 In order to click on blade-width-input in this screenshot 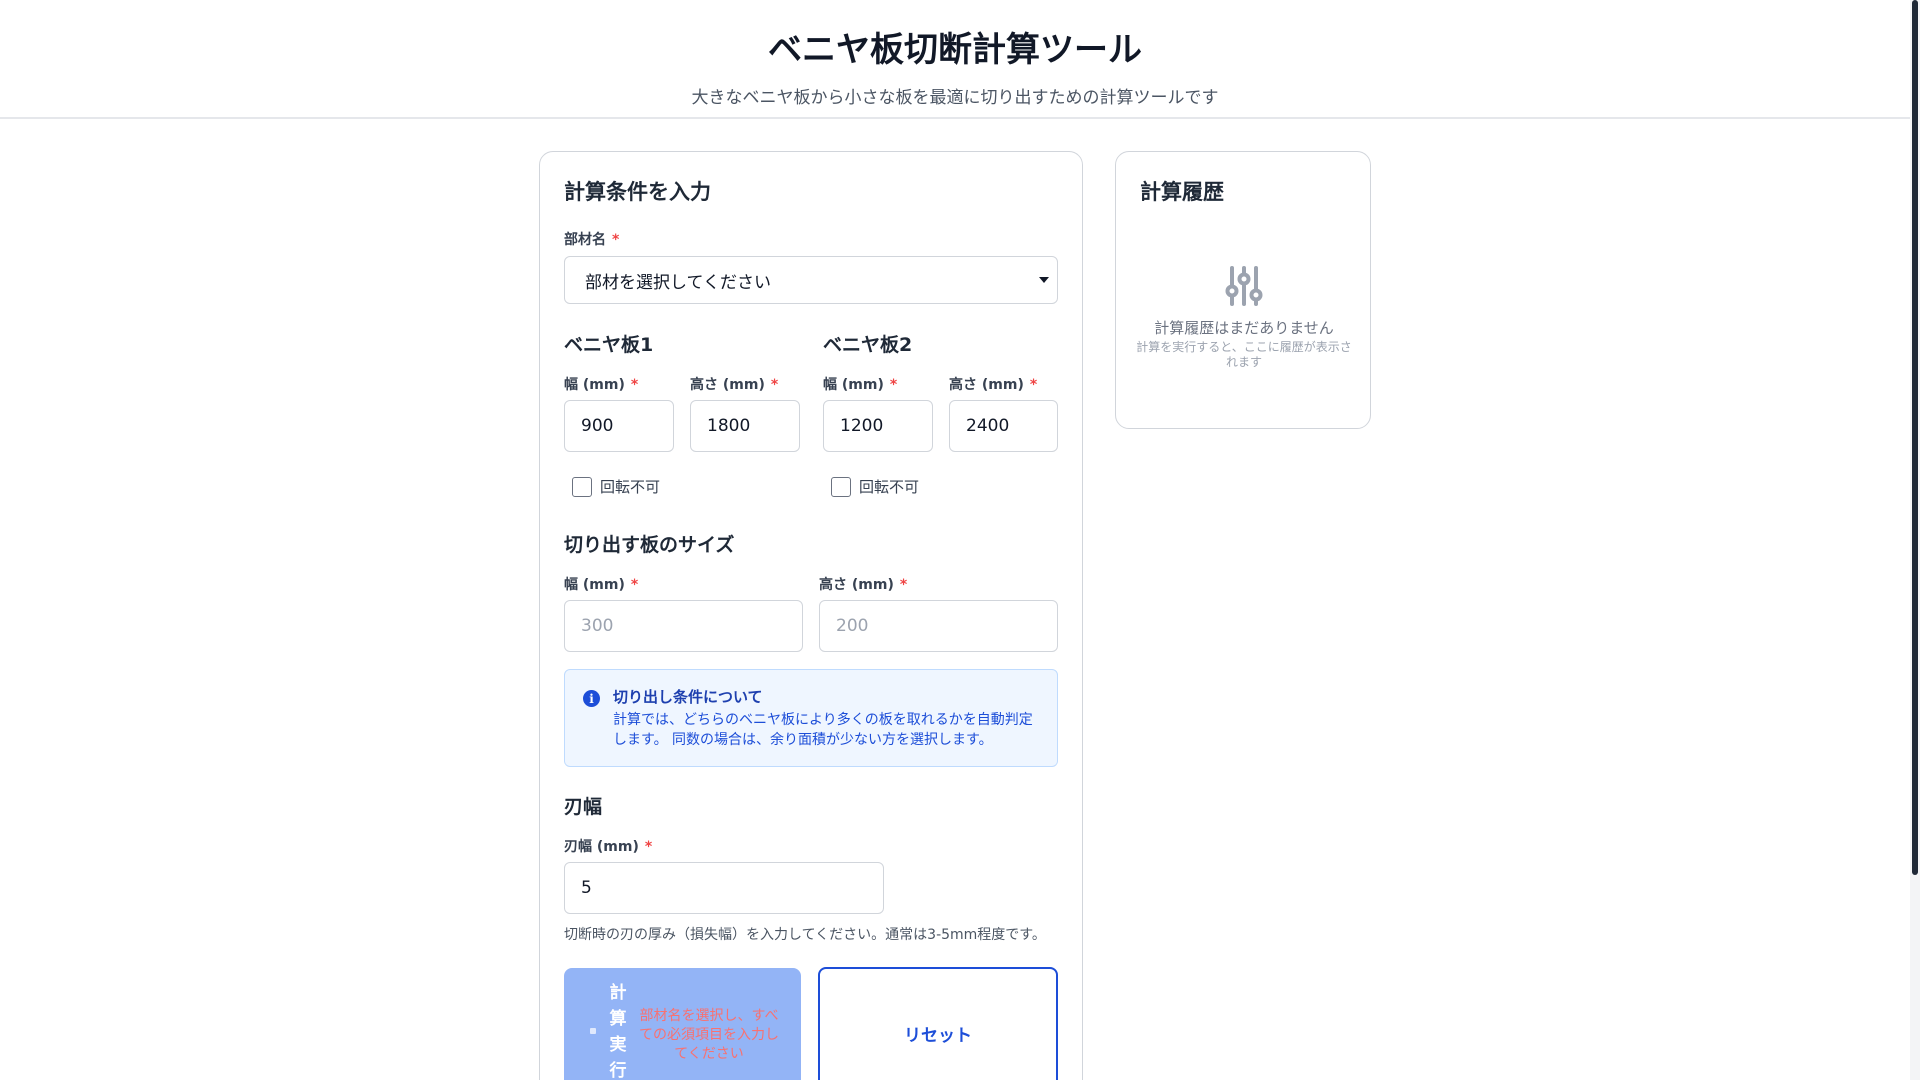, I will do `click(724, 888)`.